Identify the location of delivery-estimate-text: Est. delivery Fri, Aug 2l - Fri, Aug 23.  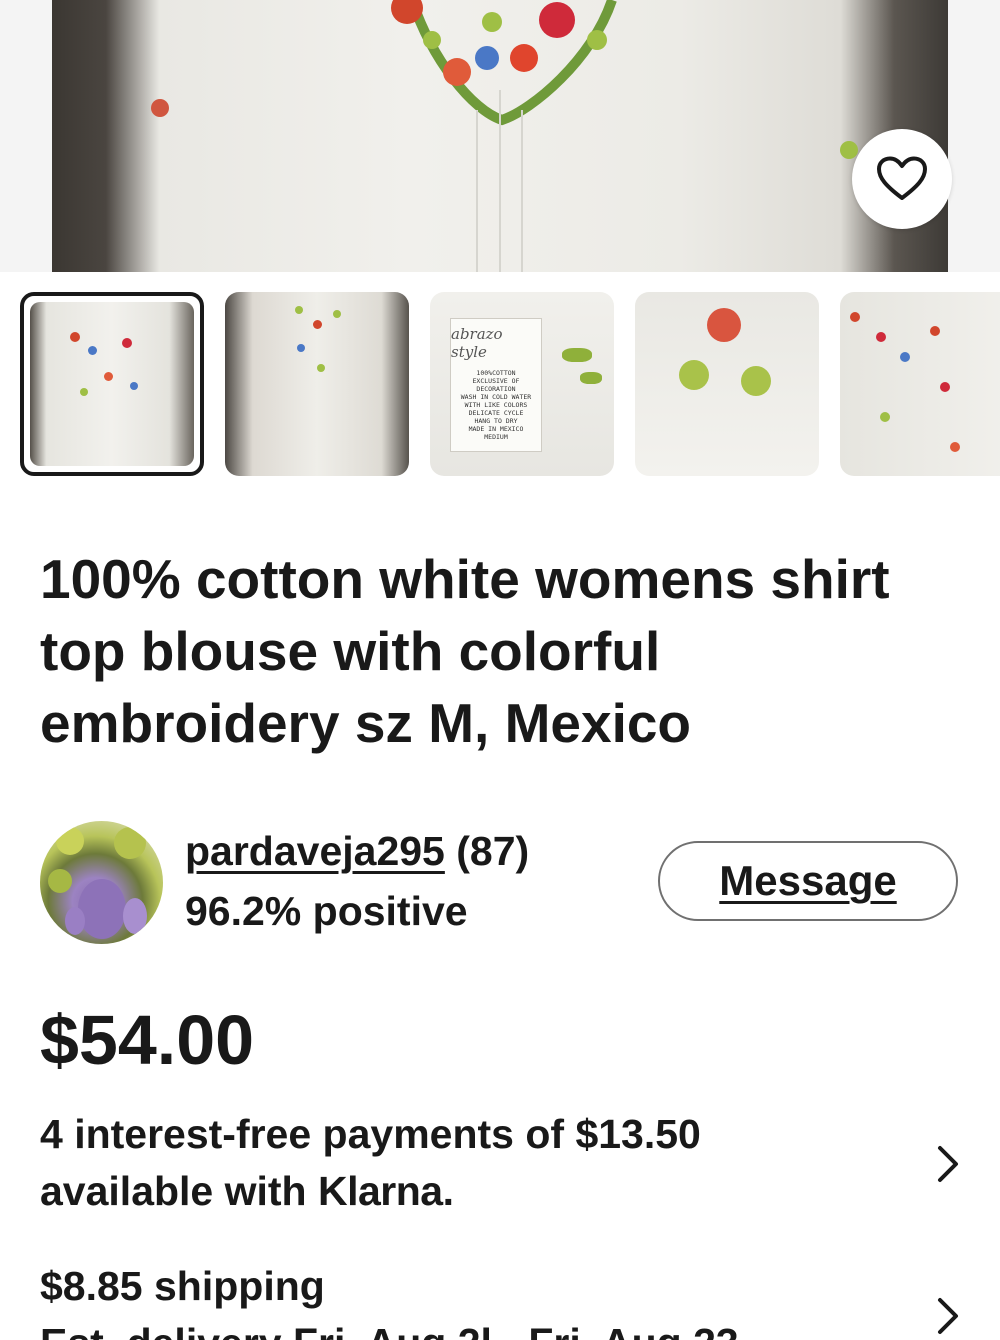
(440, 1330).